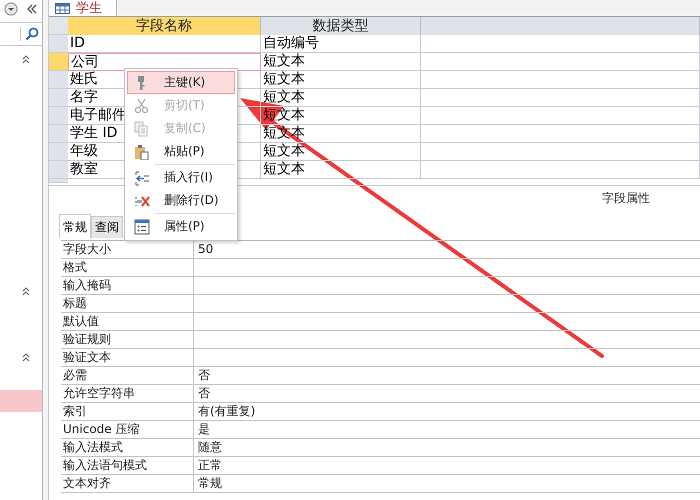  I want to click on menu-item: 删除行(D), so click(181, 200).